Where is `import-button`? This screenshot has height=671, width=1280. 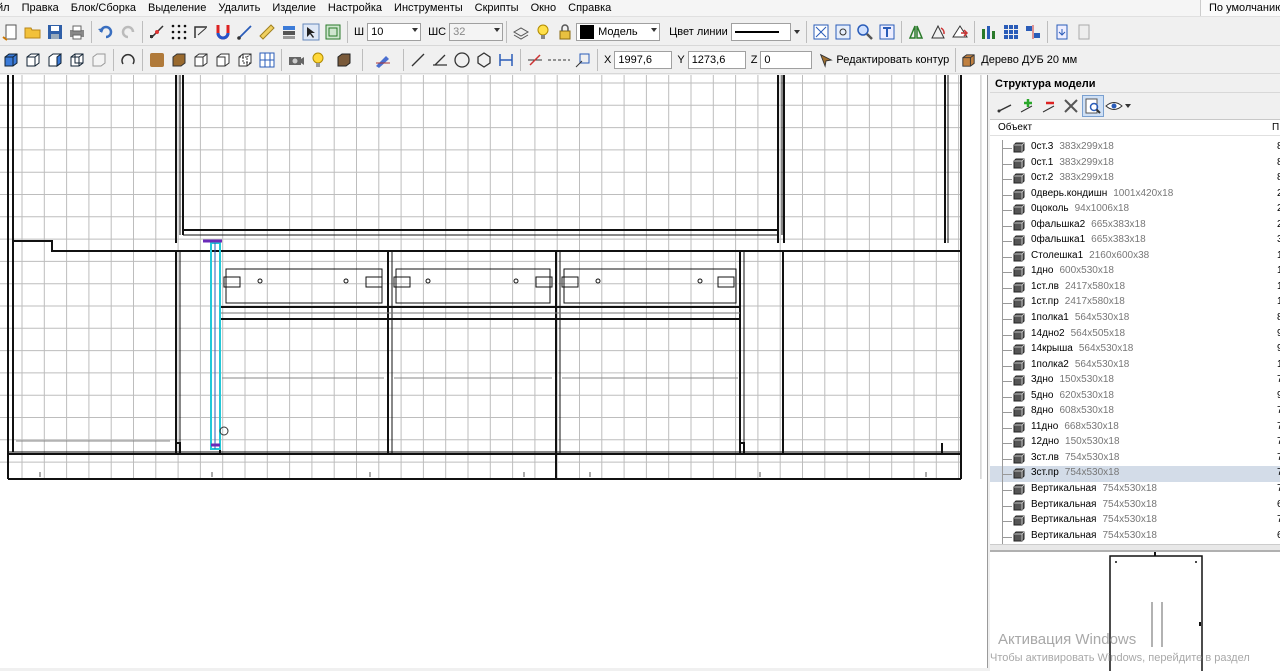
import-button is located at coordinates (1084, 32).